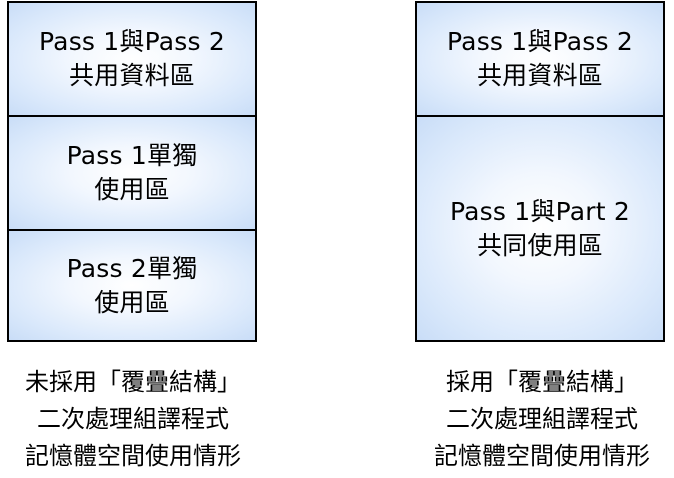 The image size is (674, 478). What do you see at coordinates (132, 155) in the screenshot?
I see `block-label-line1: Pass 1單獨` at bounding box center [132, 155].